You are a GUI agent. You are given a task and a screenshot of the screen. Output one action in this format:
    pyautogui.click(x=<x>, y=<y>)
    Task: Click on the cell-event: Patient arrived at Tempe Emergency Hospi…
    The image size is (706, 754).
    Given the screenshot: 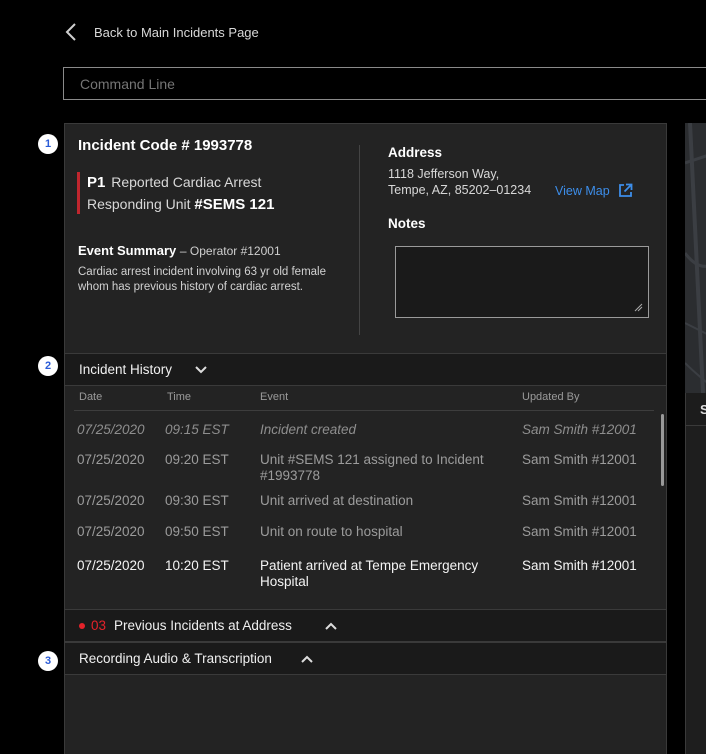 What is the action you would take?
    pyautogui.click(x=369, y=573)
    